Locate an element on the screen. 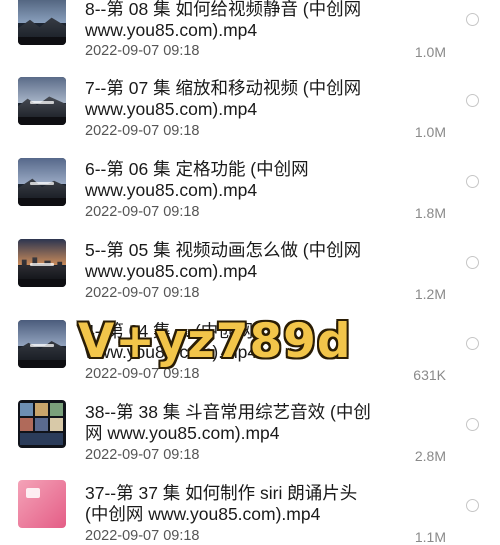  file-name: 6--第 06 集 定格功能 (中创网 www.you85.com).mp4 is located at coordinates (197, 179).